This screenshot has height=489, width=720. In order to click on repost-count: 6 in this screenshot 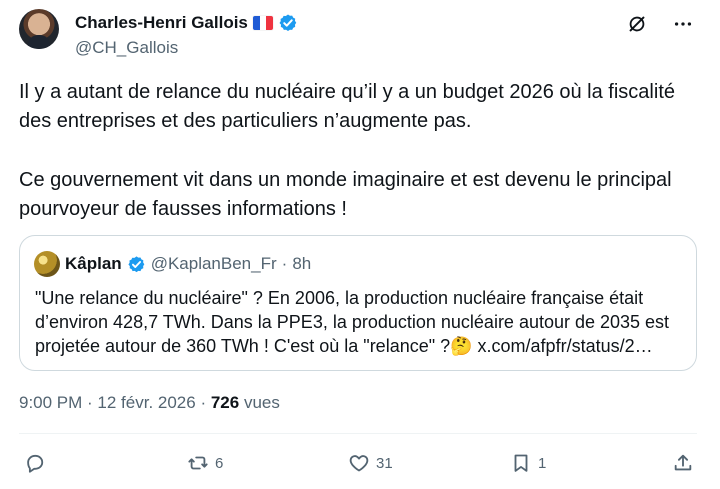, I will do `click(219, 463)`.